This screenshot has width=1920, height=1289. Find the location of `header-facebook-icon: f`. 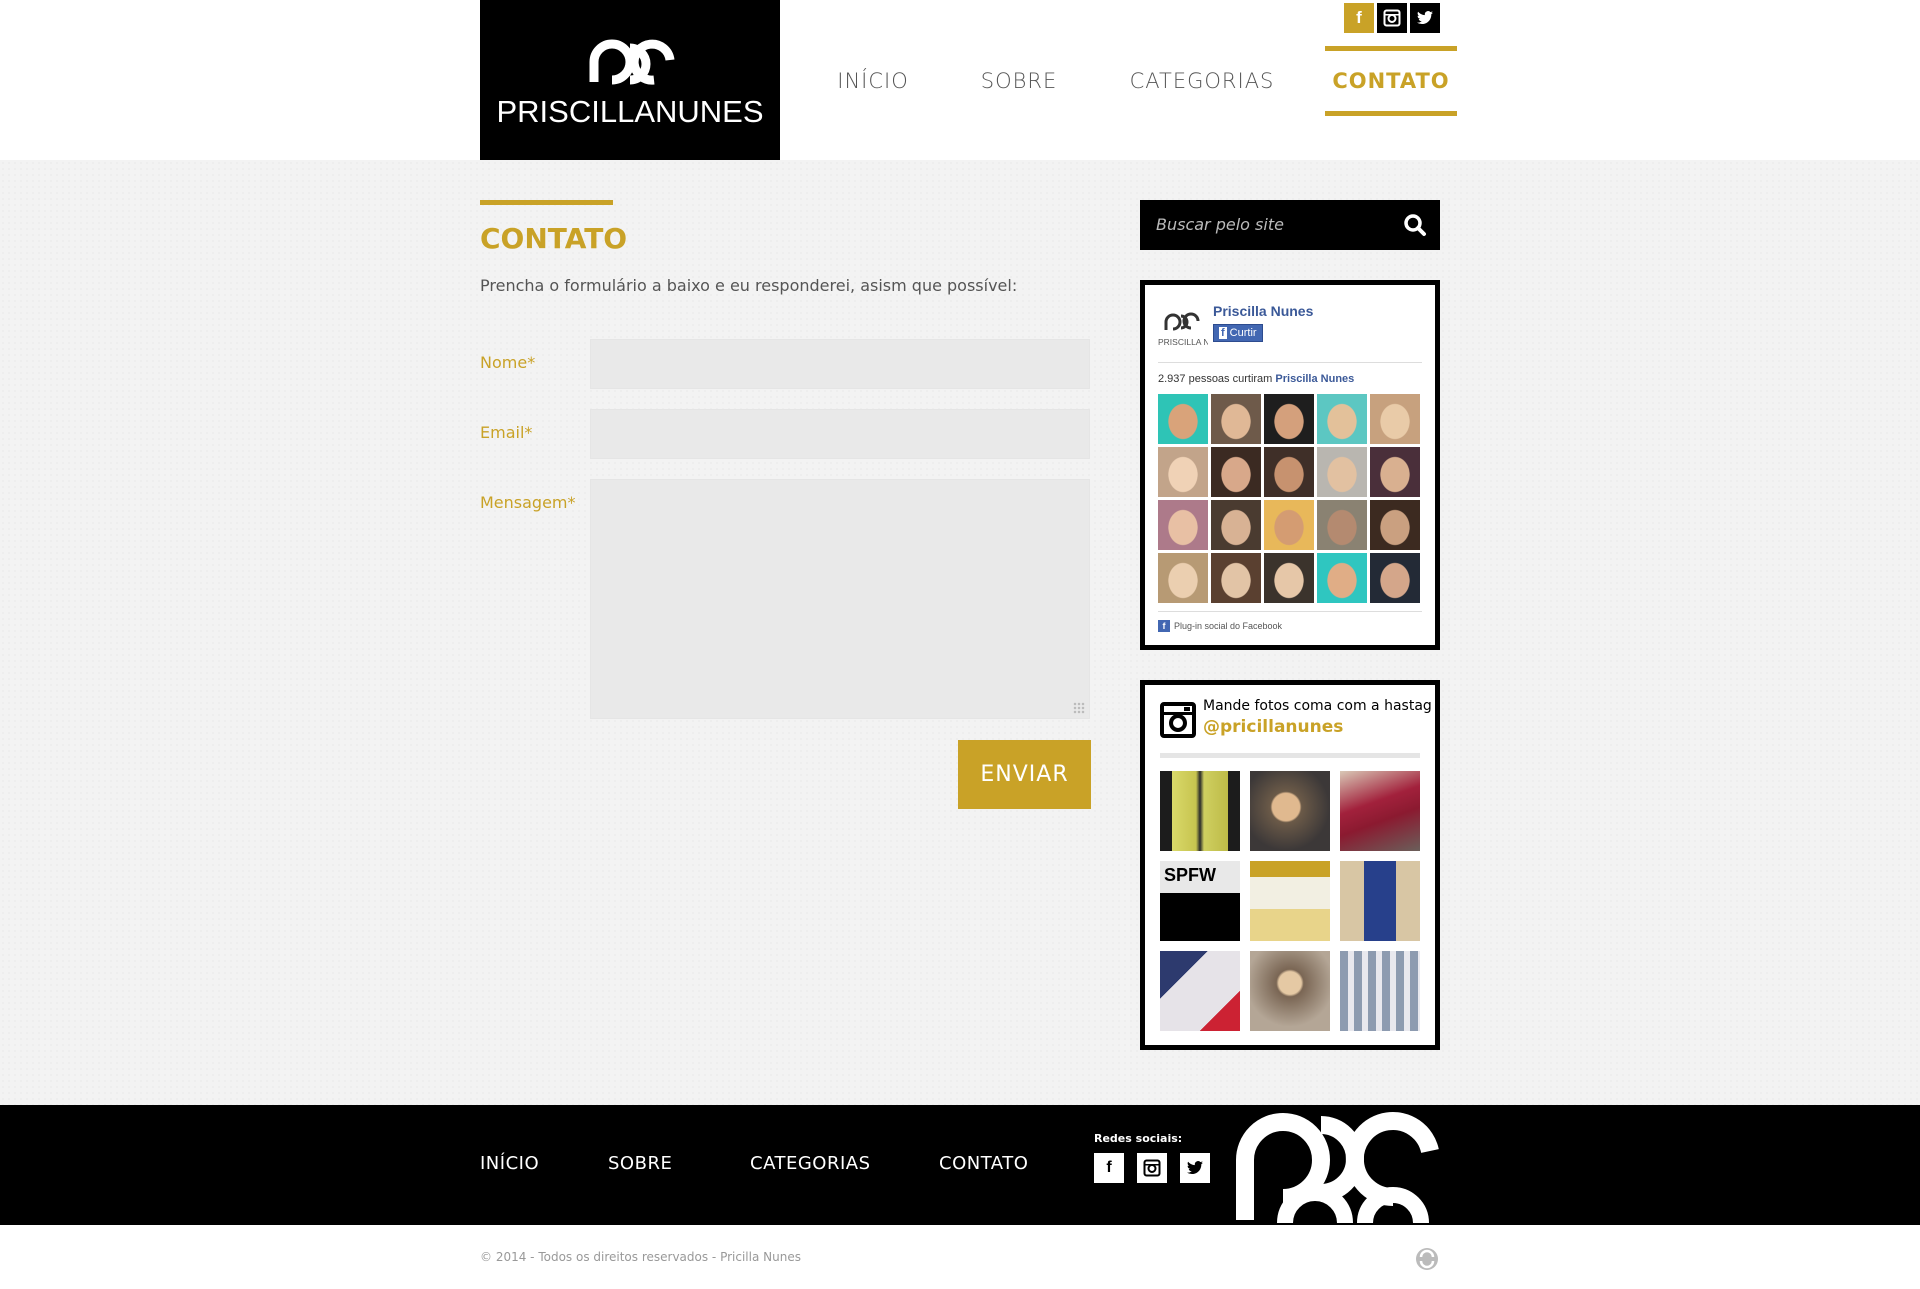

header-facebook-icon: f is located at coordinates (1359, 18).